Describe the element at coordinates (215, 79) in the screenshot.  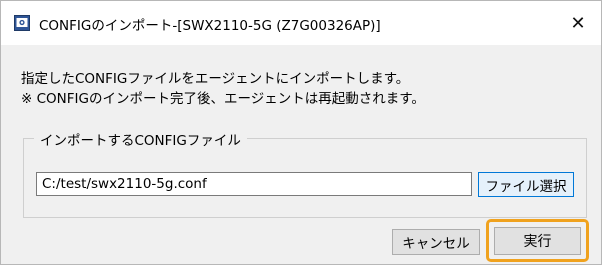
I see `message-line-1: 指定したCONFIGファイルをエージェントにインポートします。` at that location.